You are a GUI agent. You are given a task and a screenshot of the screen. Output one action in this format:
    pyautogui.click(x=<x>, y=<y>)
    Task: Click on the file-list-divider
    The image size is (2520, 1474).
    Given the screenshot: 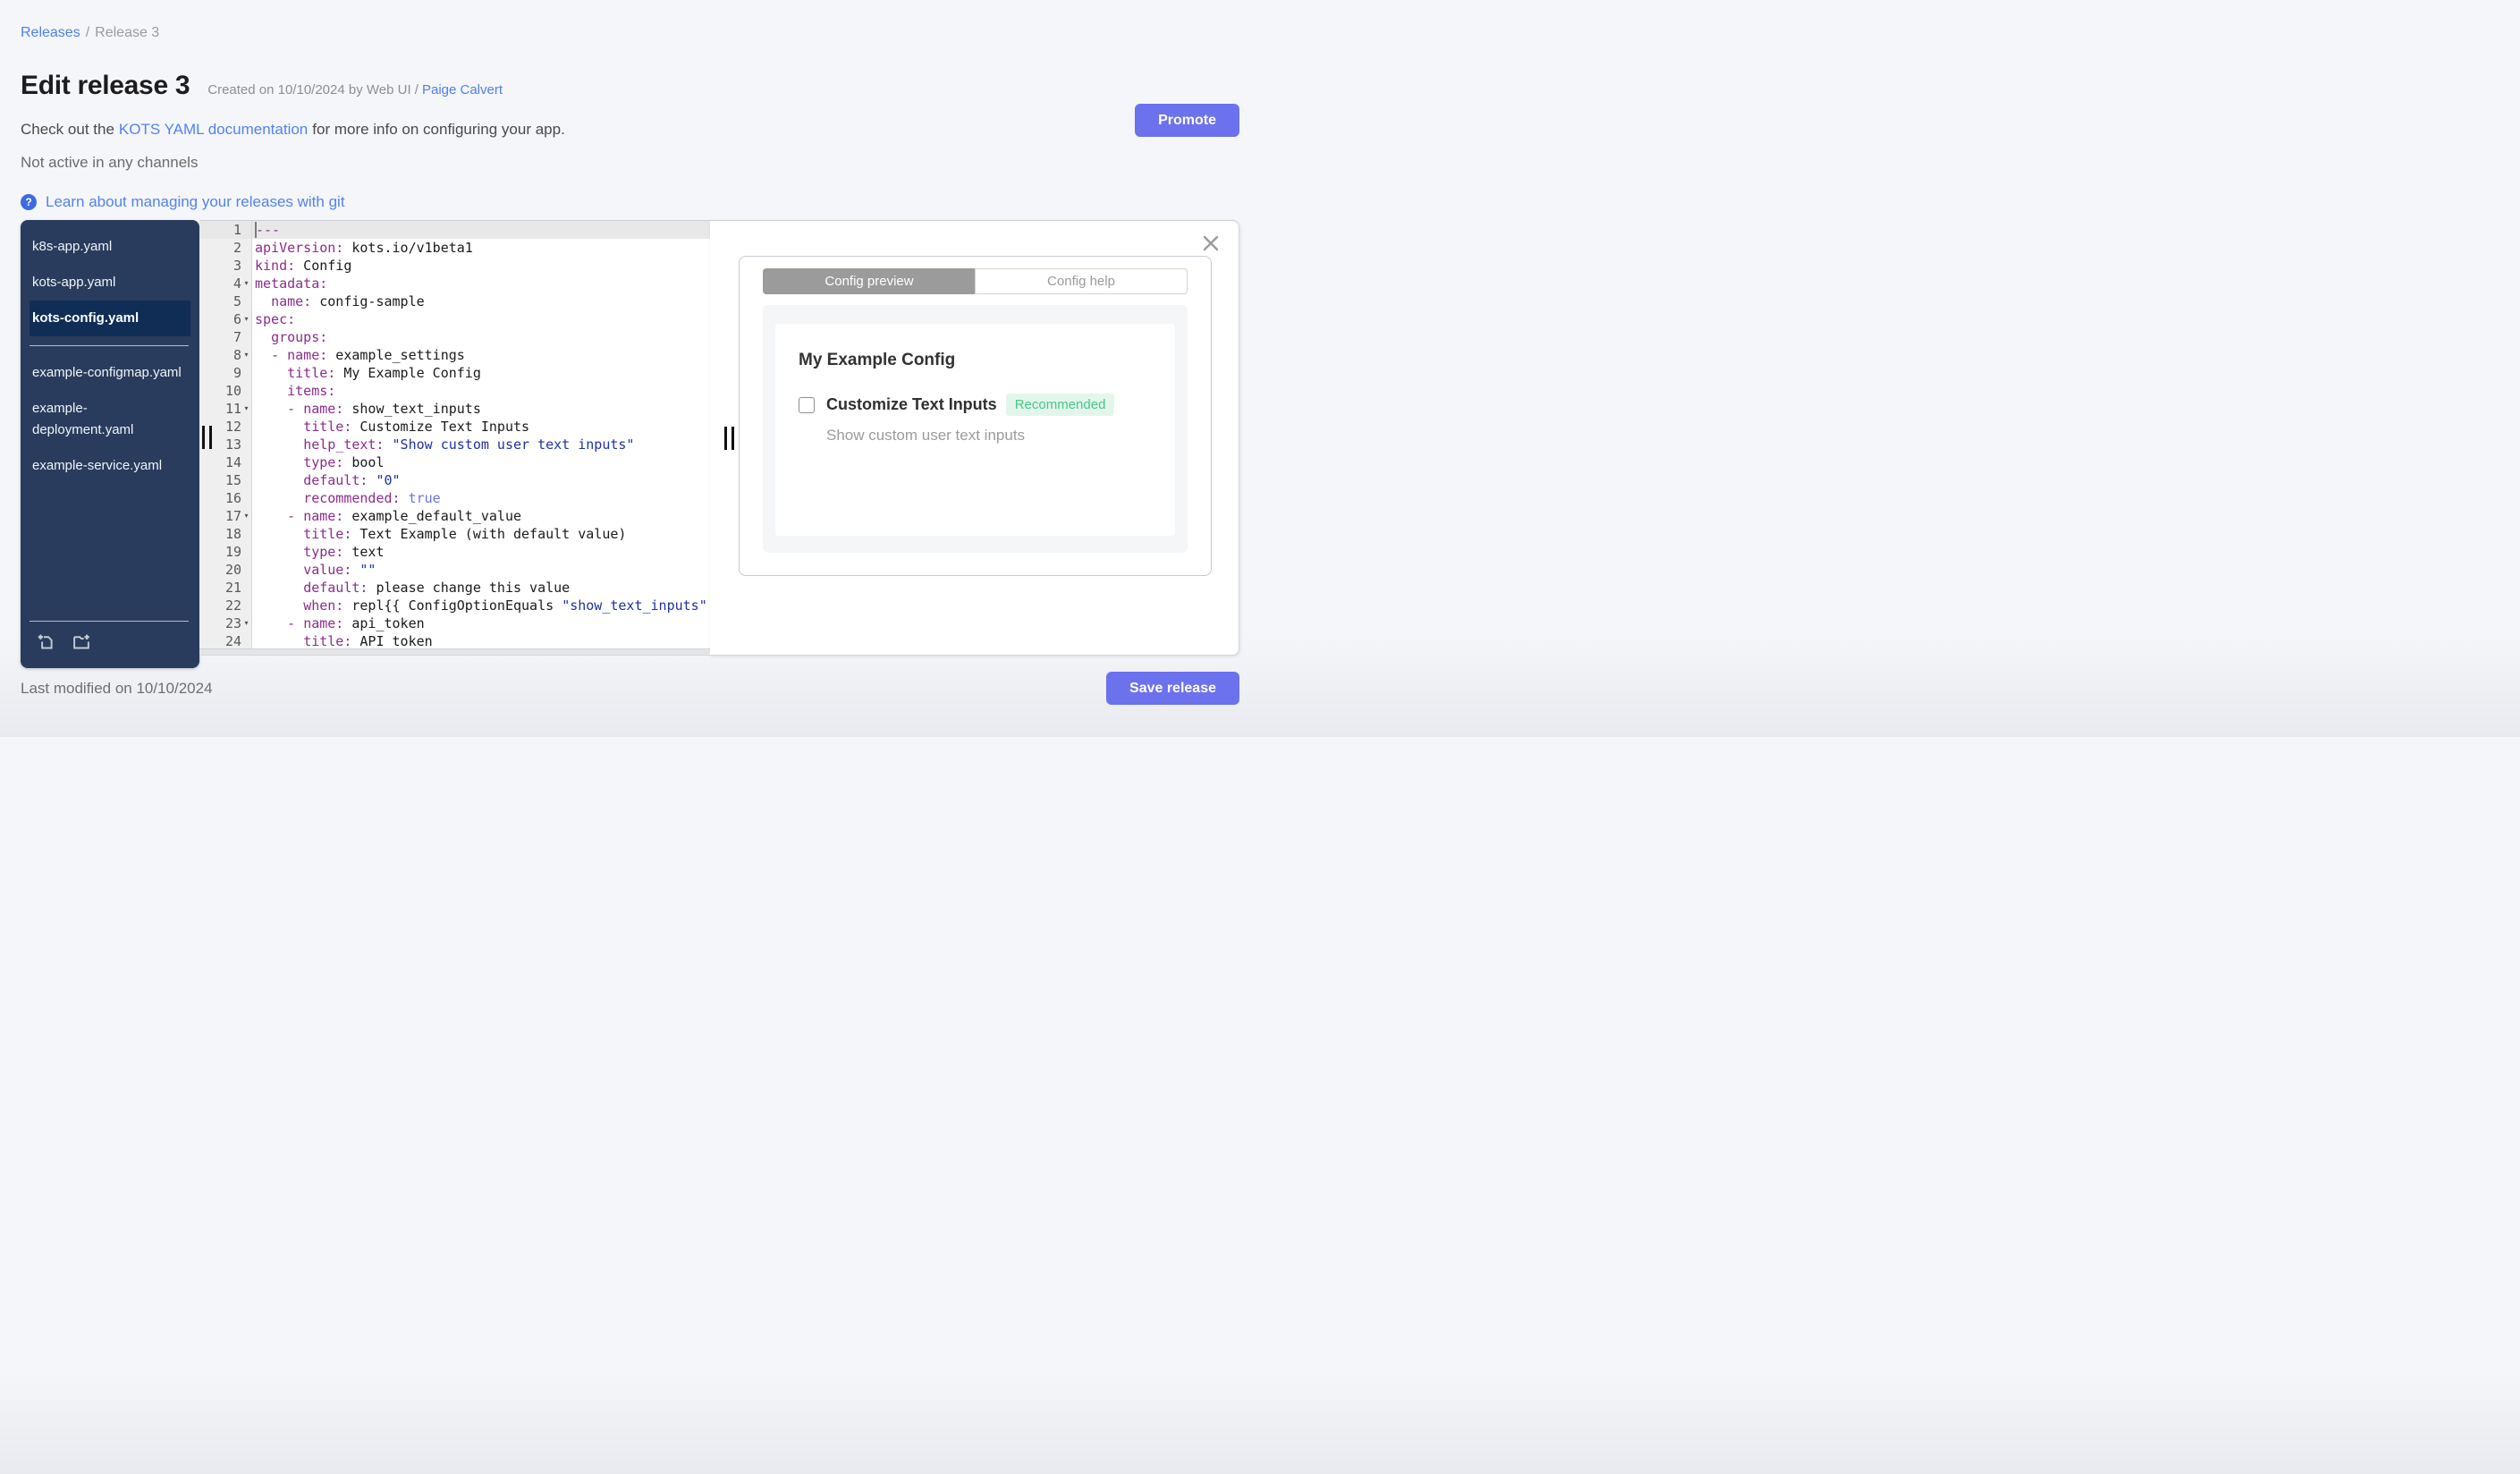 What is the action you would take?
    pyautogui.click(x=109, y=345)
    